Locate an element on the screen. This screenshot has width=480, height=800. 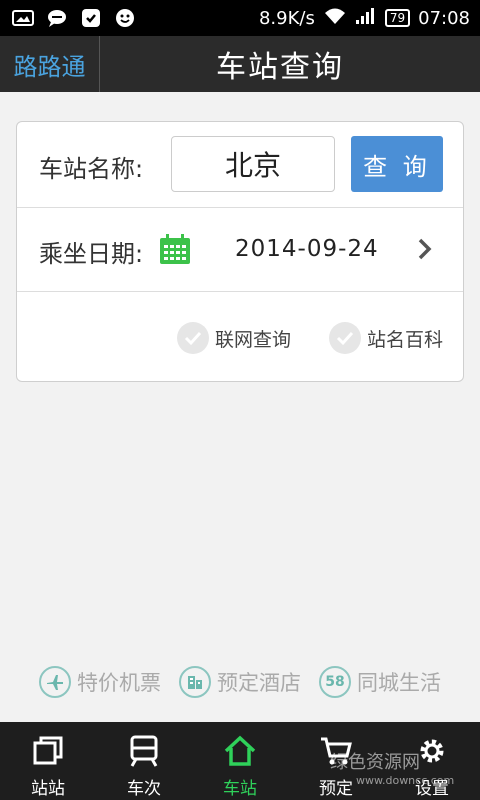
service-links: 特价机票 预定酒店 58 同城生活 is located at coordinates (240, 682).